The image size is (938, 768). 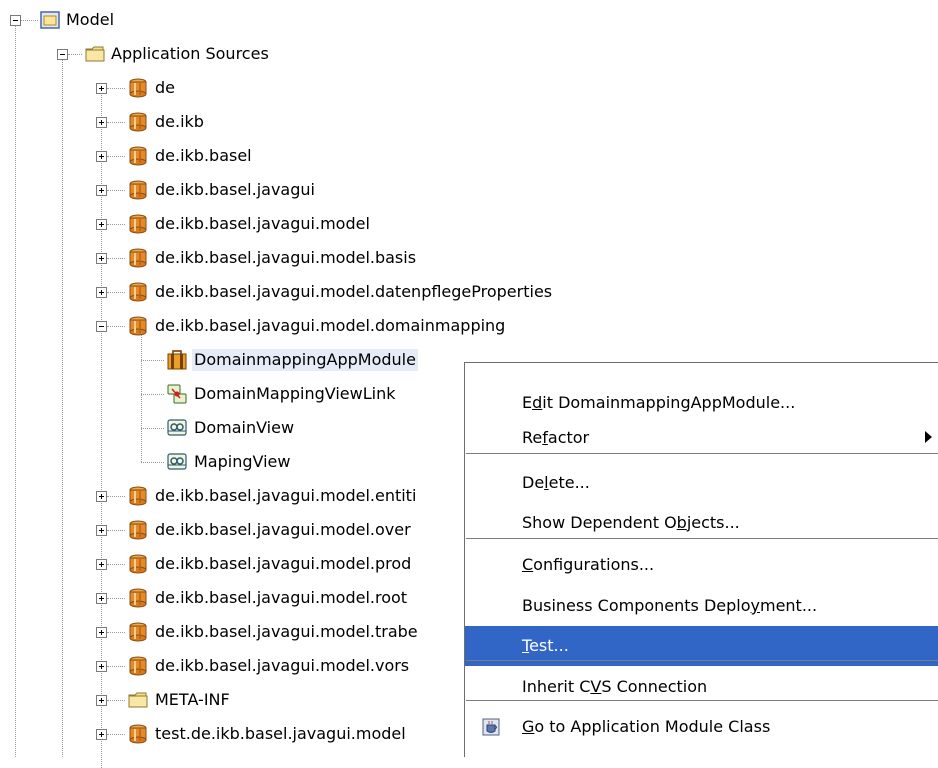 I want to click on view-link-icon, so click(x=177, y=394).